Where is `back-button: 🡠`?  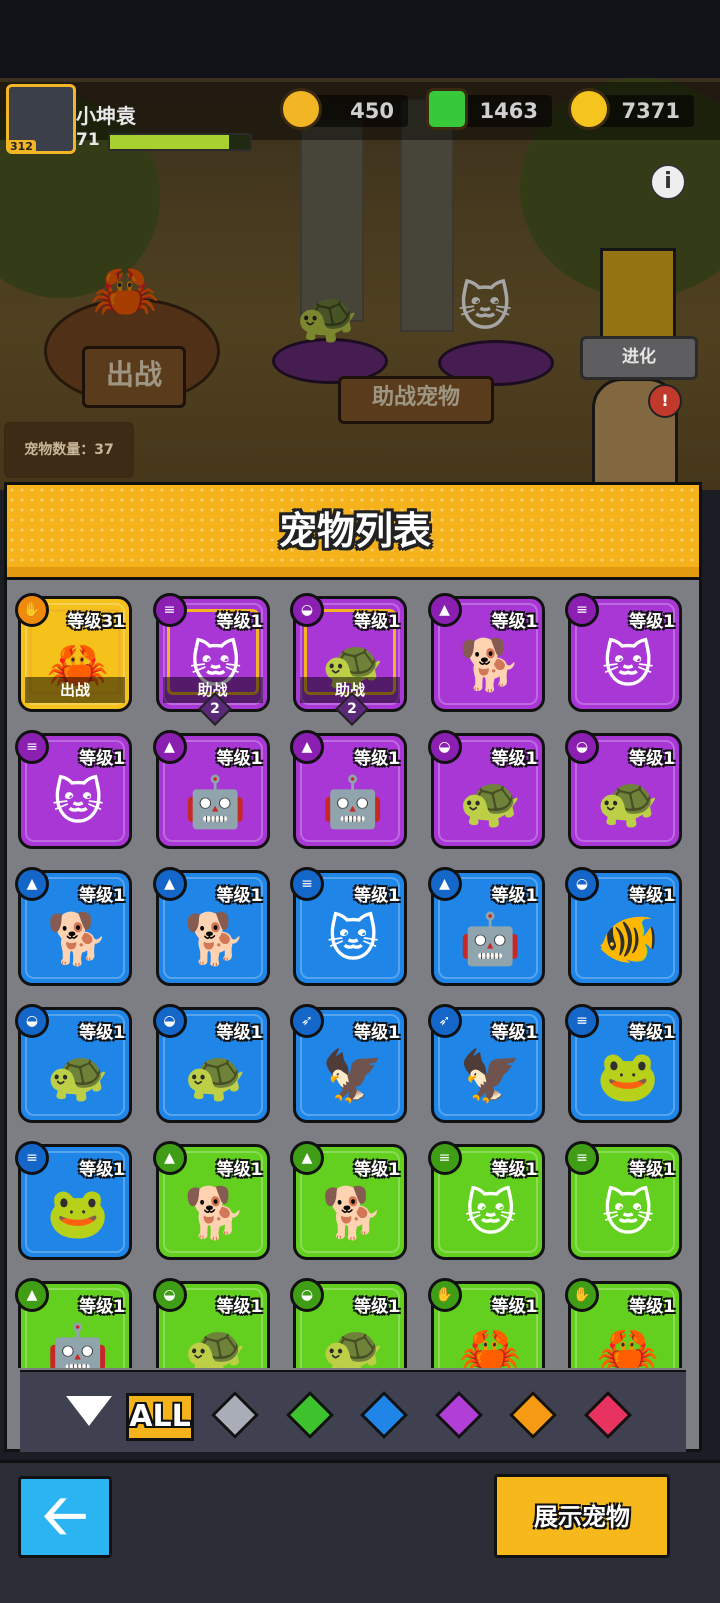 back-button: 🡠 is located at coordinates (65, 1517).